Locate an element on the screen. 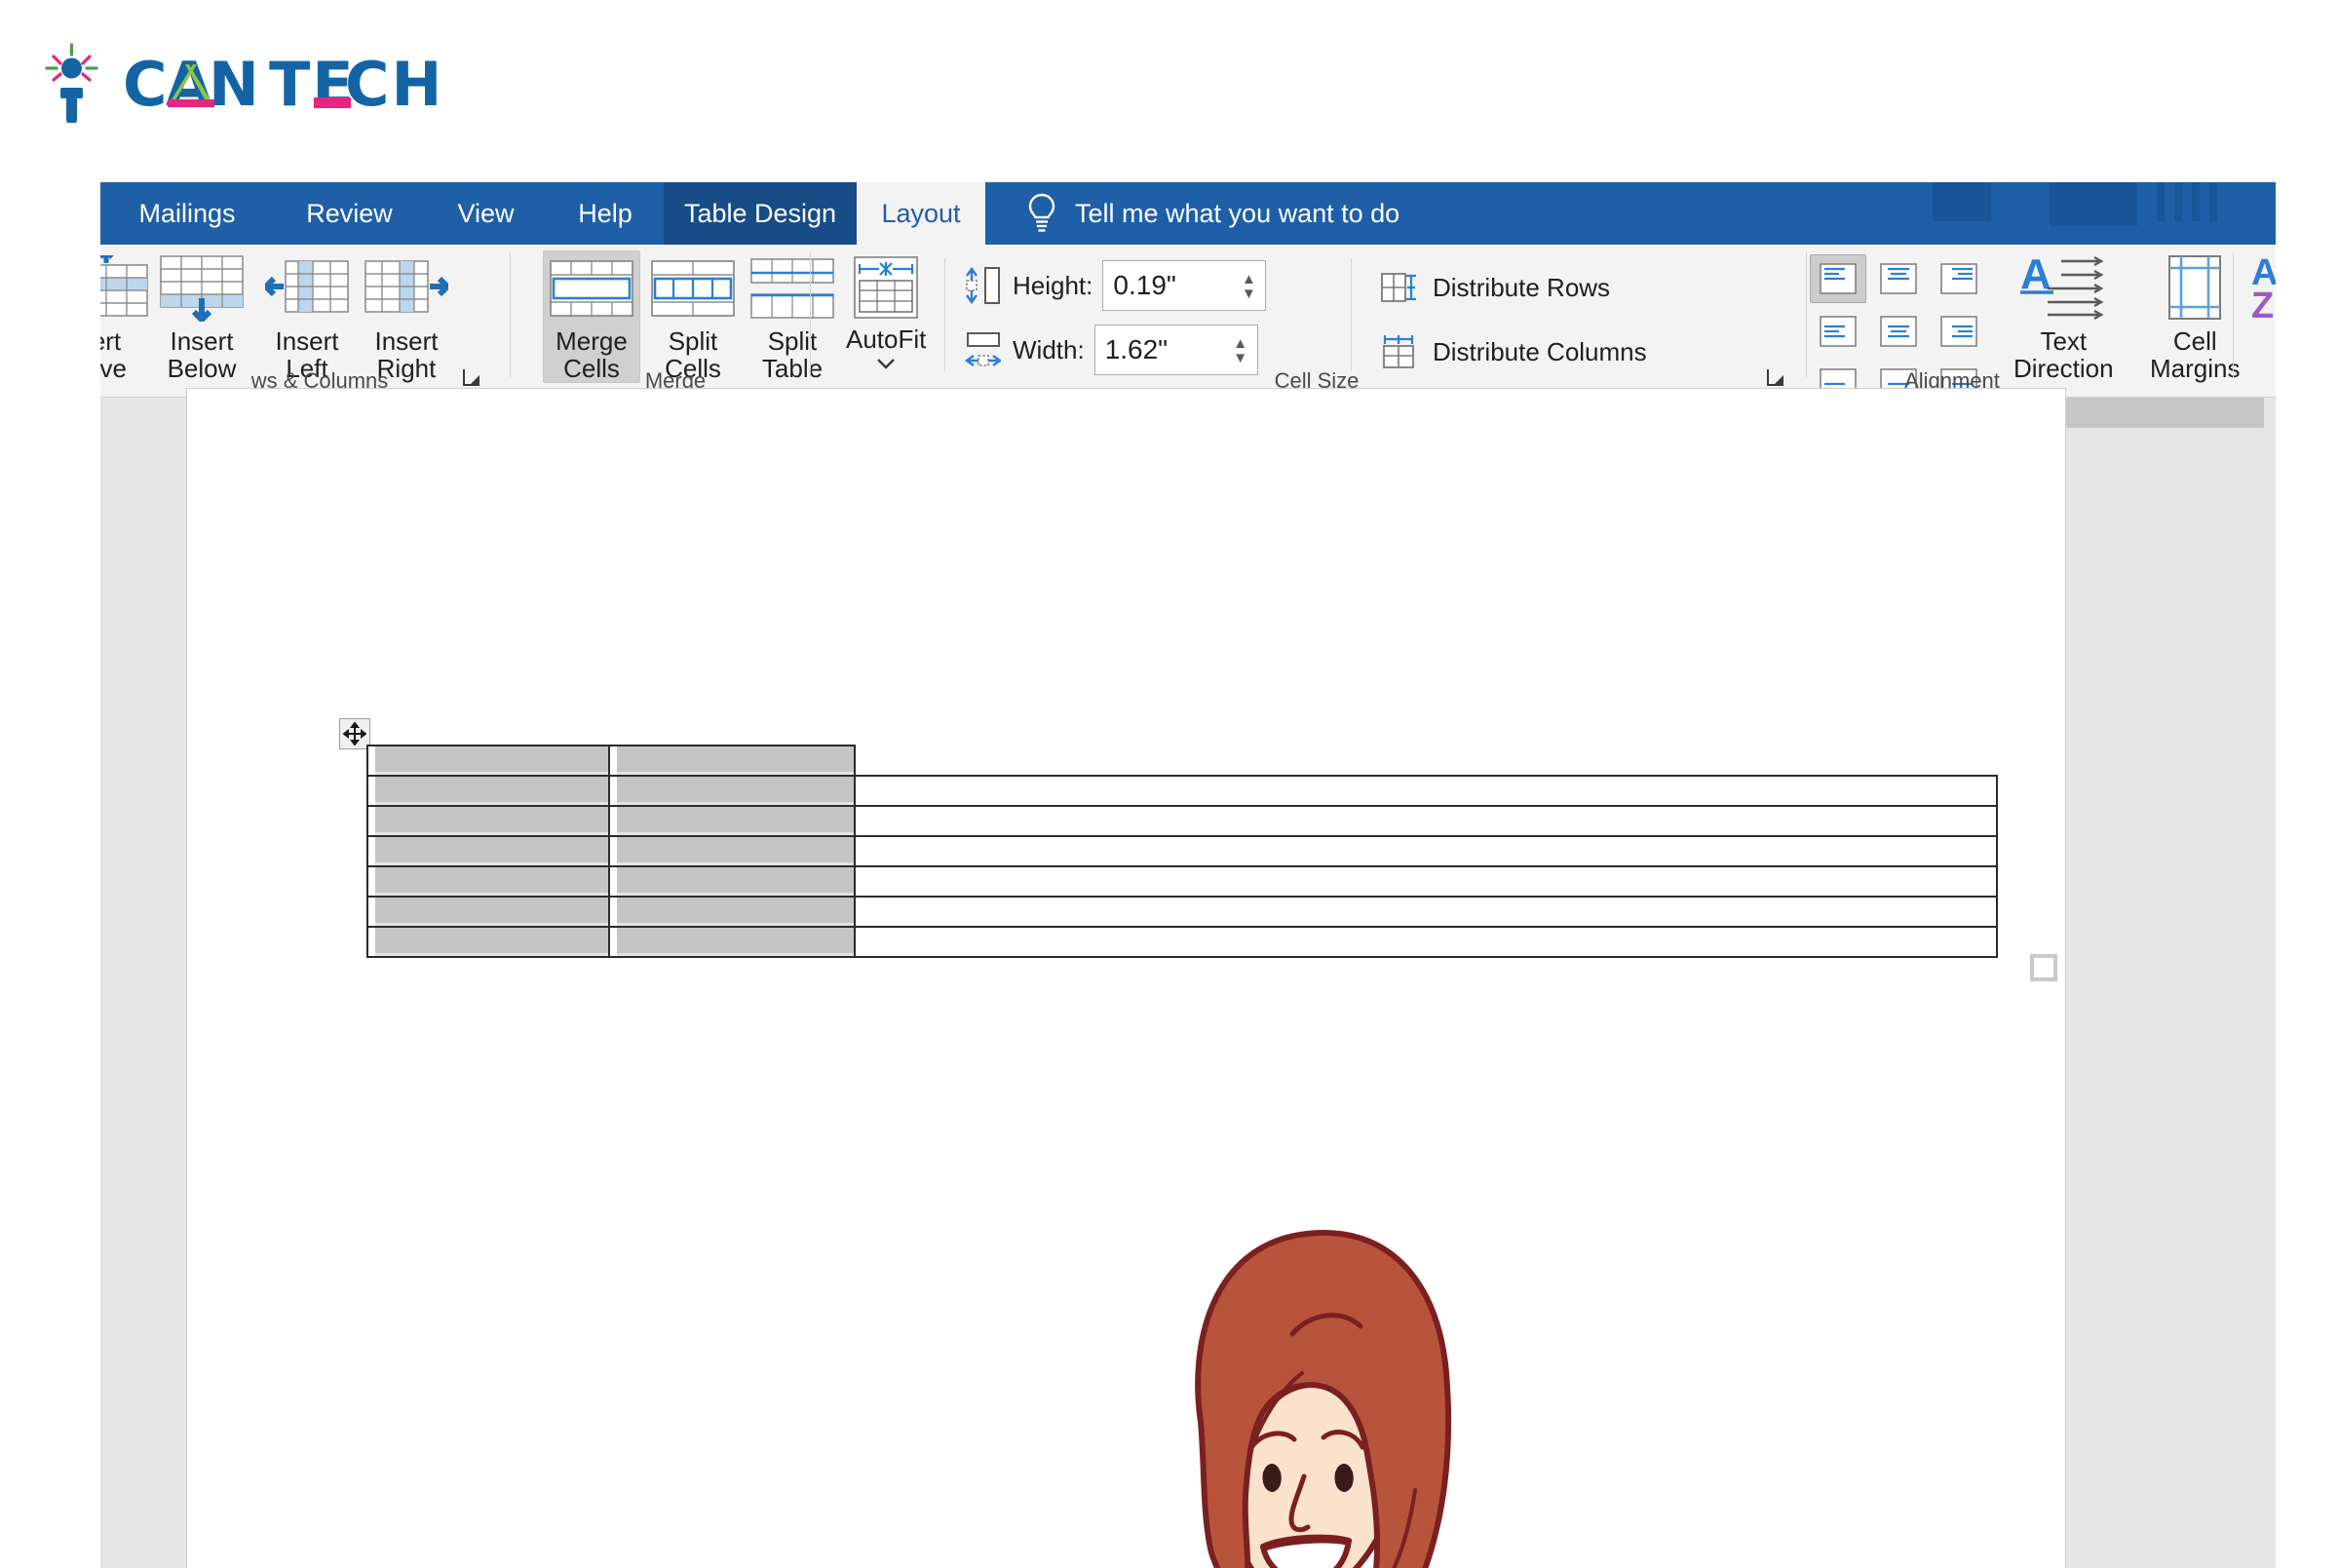 This screenshot has width=2339, height=1568. woman-pointing-illustration is located at coordinates (1324, 1399).